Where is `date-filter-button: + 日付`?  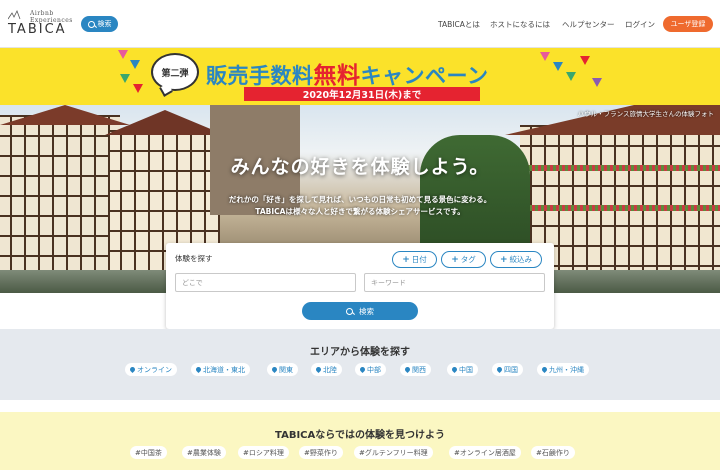
date-filter-button: + 日付 is located at coordinates (414, 259).